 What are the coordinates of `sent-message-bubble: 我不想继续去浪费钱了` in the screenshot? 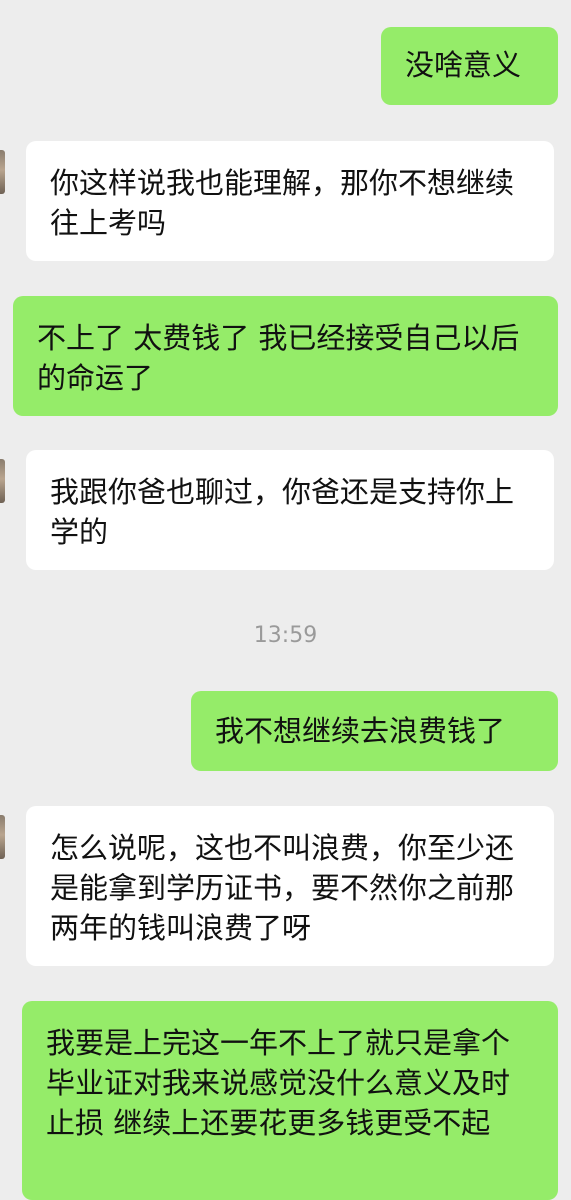 It's located at (374, 731).